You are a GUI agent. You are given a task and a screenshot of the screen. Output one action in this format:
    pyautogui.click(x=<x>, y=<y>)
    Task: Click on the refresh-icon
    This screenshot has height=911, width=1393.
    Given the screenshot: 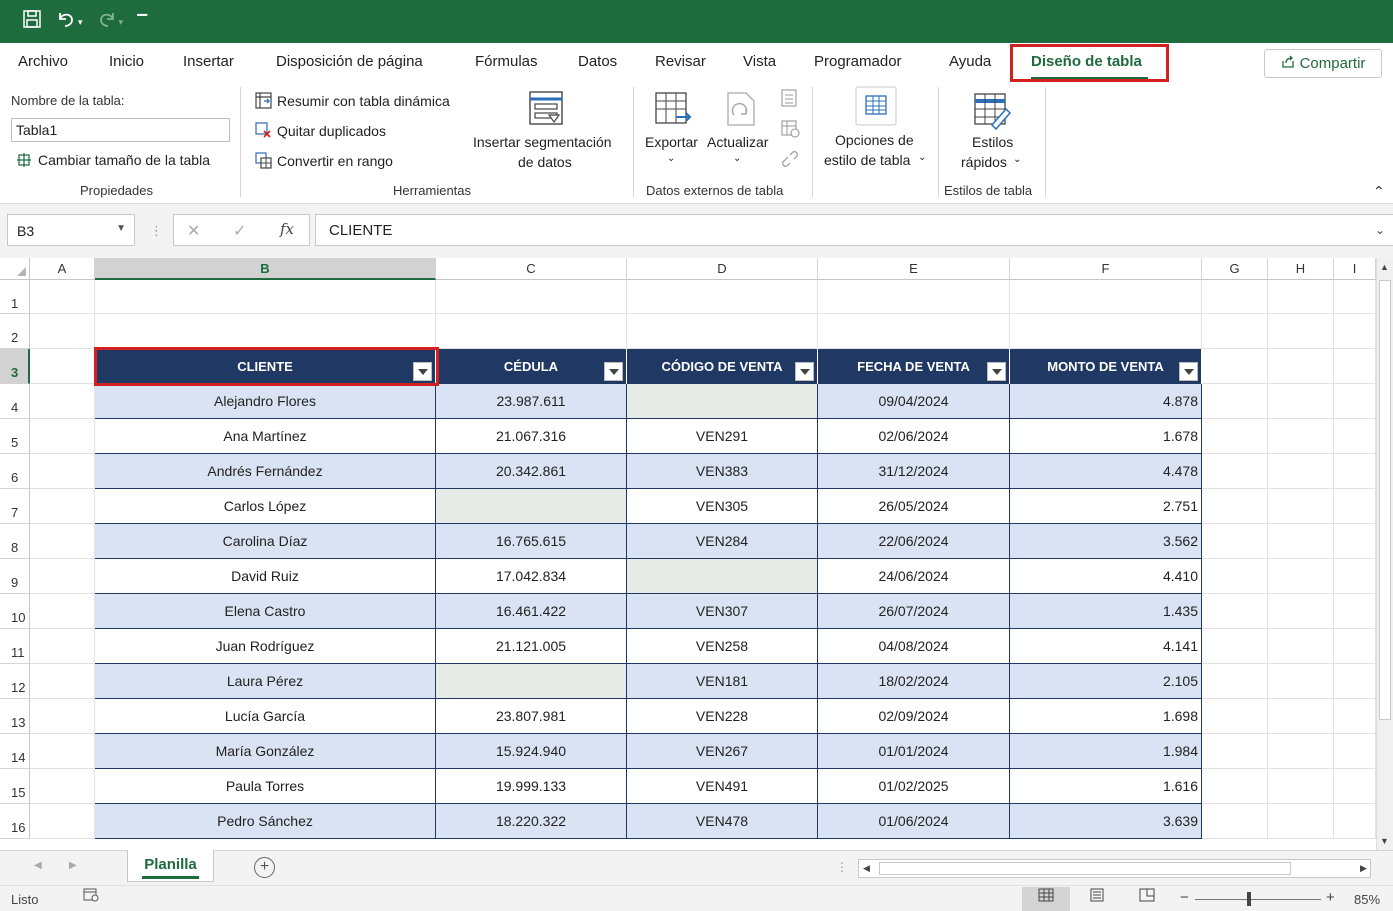 What is the action you would take?
    pyautogui.click(x=742, y=110)
    